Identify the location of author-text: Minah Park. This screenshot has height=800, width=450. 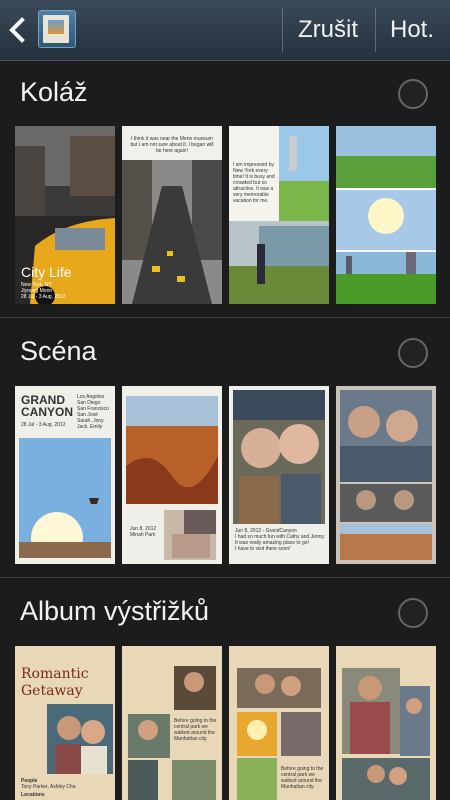
(143, 535).